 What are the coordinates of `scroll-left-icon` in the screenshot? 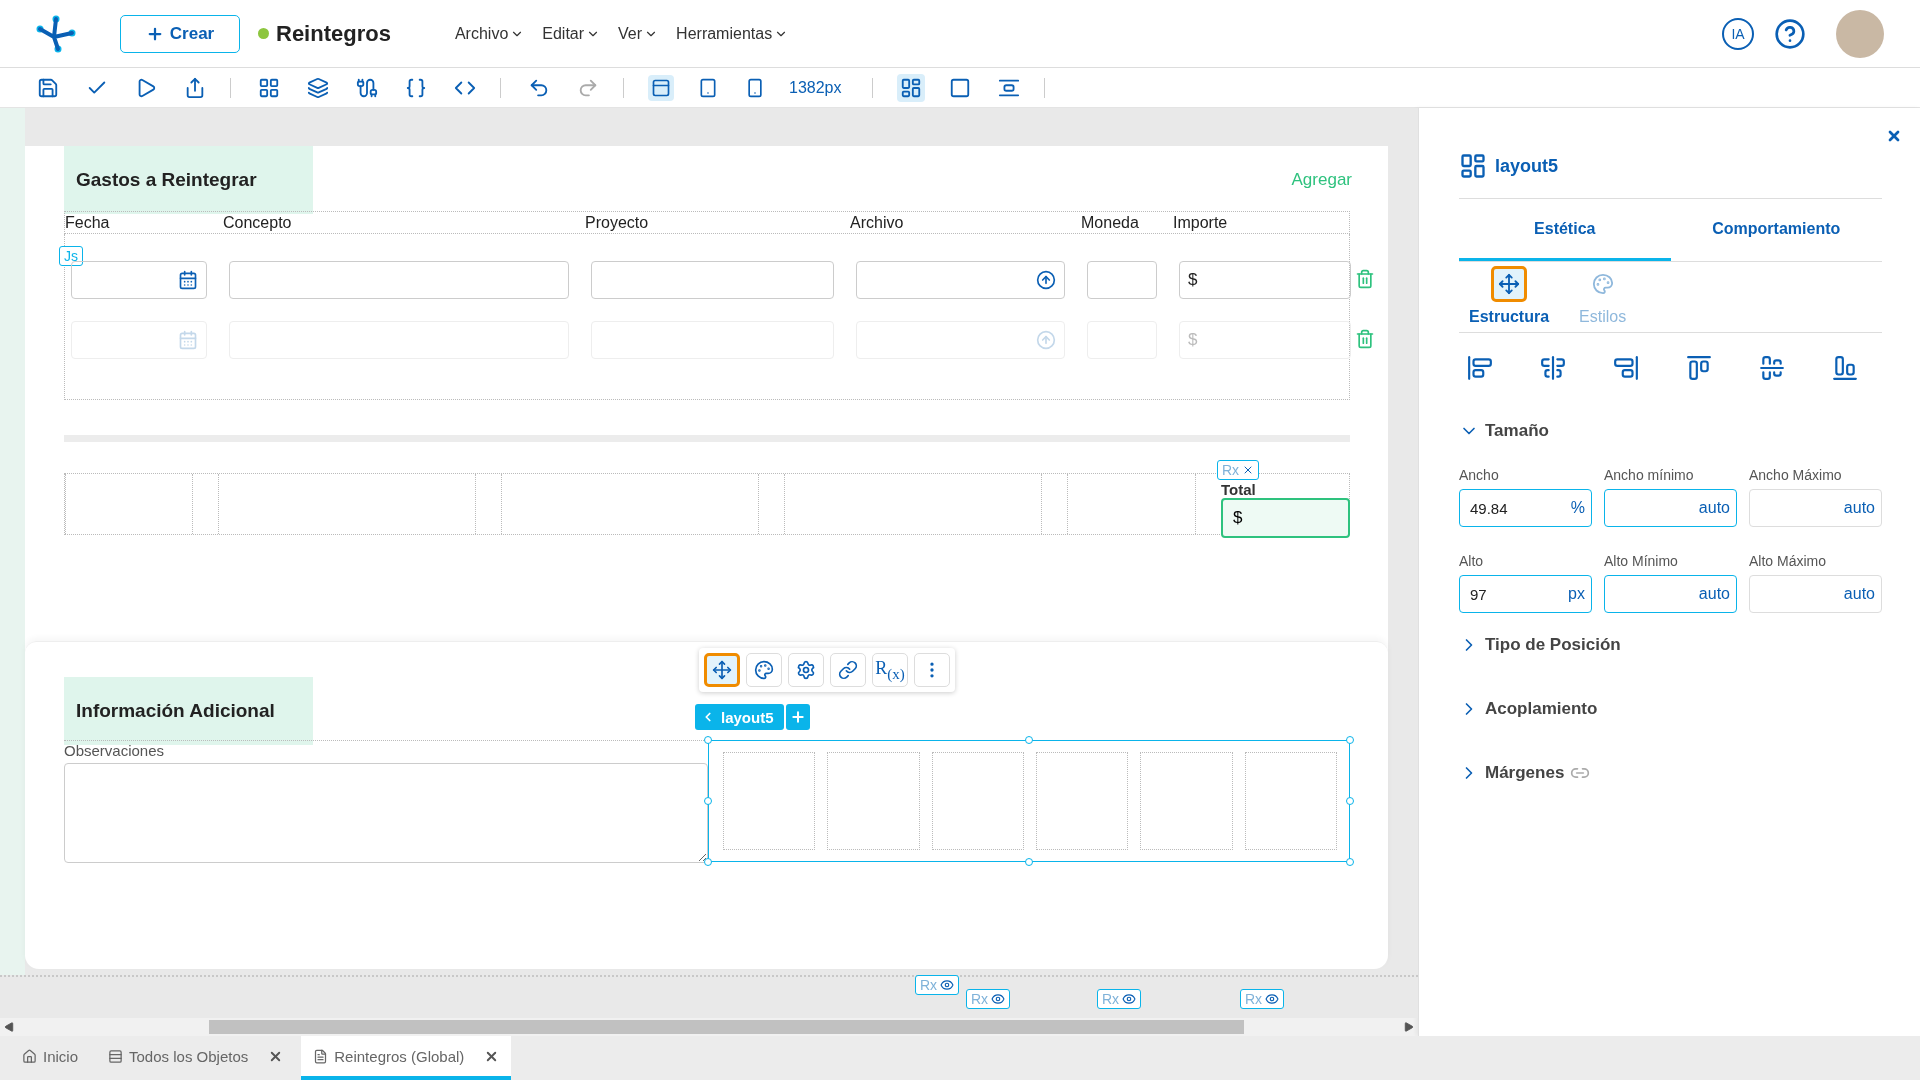 It's located at (9, 1027).